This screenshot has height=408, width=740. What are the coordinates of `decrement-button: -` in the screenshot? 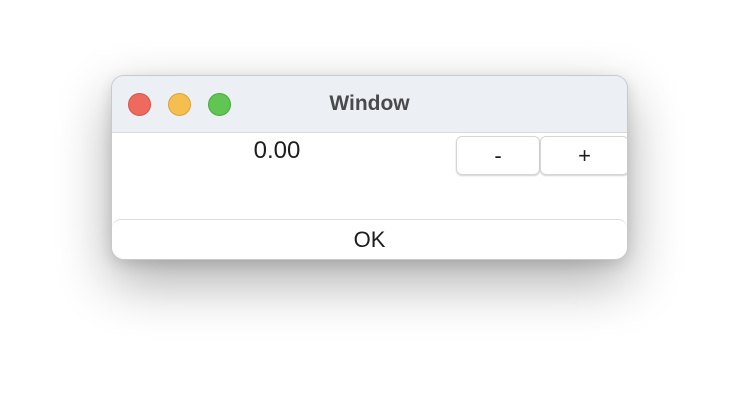 It's located at (498, 155).